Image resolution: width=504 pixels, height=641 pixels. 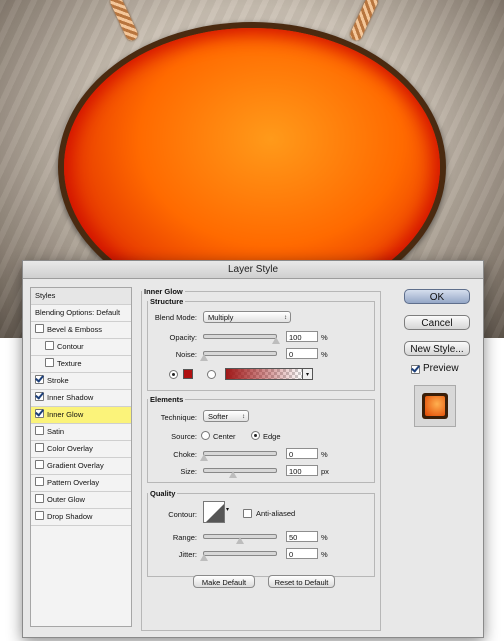 I want to click on noise-slider, so click(x=238, y=356).